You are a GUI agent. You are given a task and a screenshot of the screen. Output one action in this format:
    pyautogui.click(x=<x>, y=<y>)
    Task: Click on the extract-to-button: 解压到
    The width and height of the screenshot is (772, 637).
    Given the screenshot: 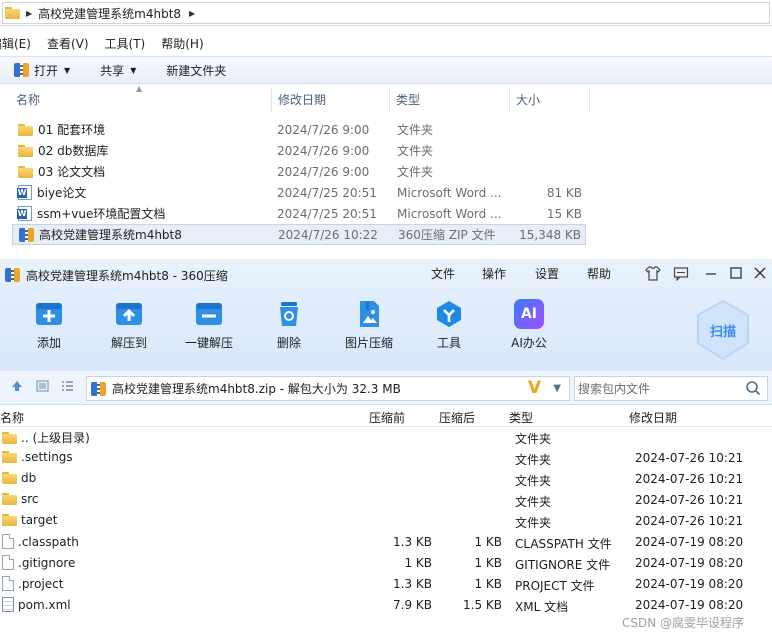 What is the action you would take?
    pyautogui.click(x=129, y=325)
    